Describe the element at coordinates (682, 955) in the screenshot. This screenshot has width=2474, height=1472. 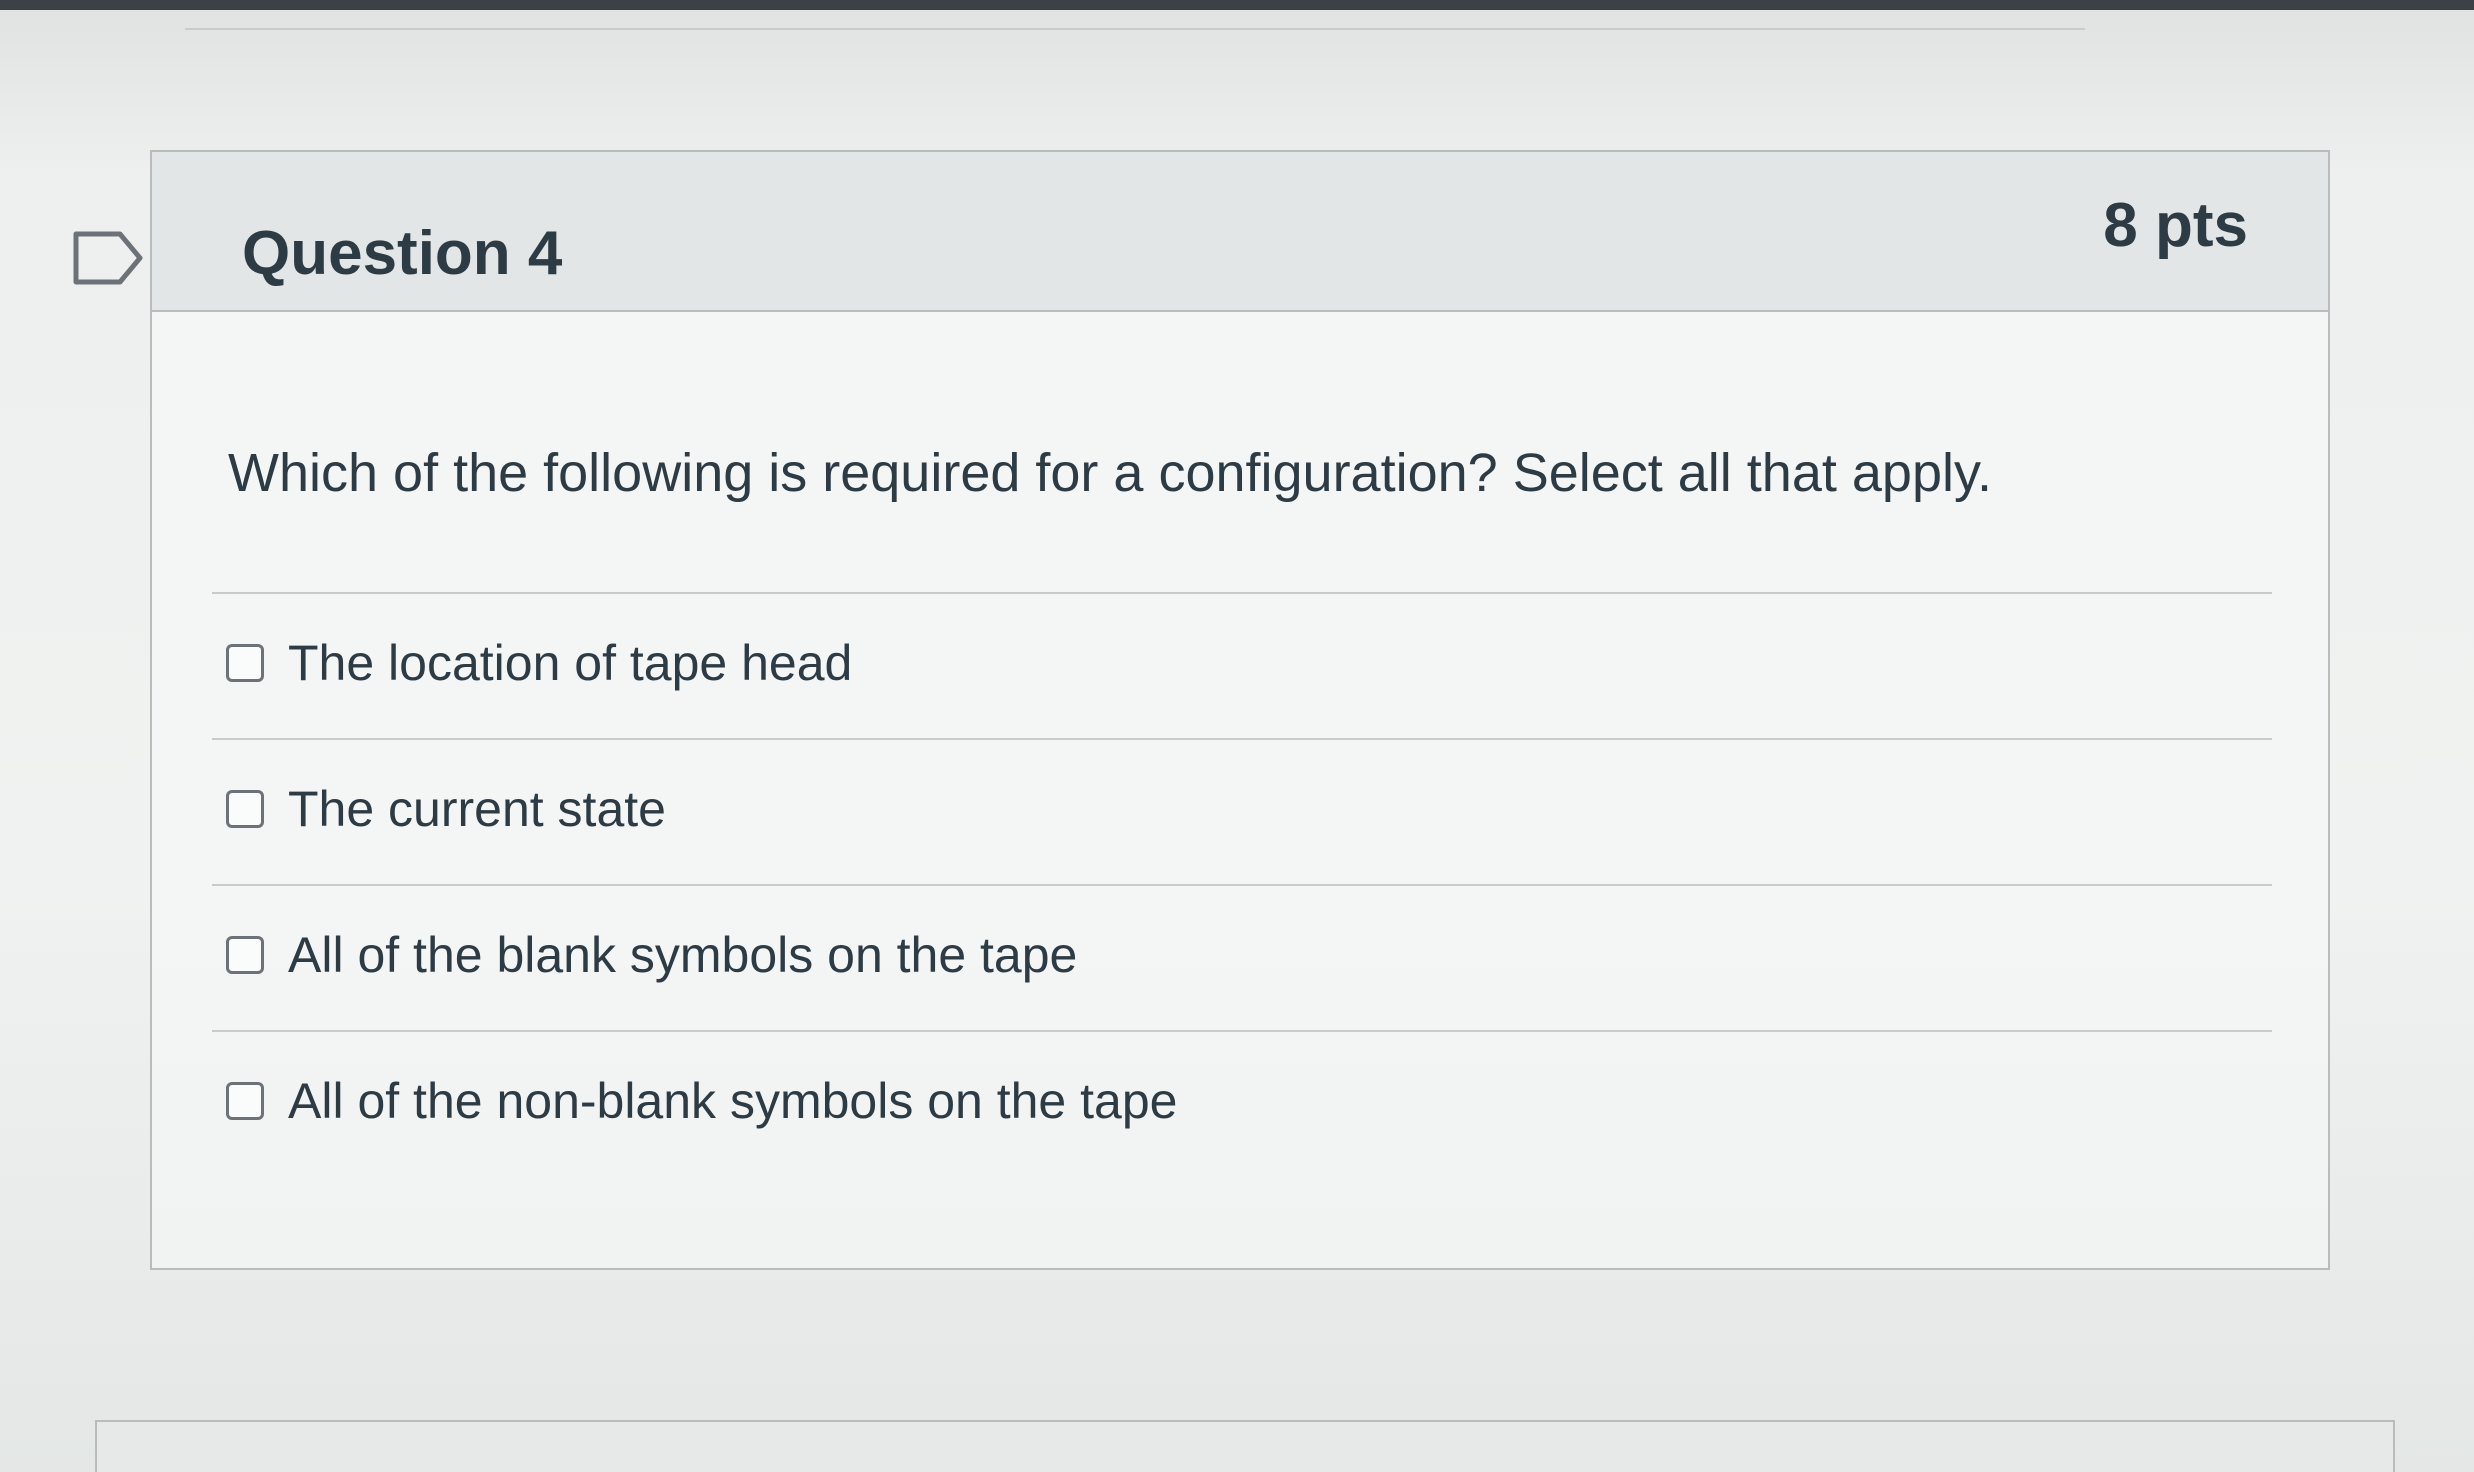
I see `answer-label: All of the blank symbols on the tape` at that location.